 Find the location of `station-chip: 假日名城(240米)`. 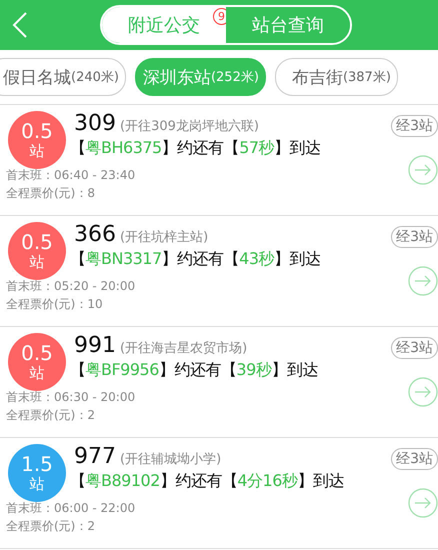

station-chip: 假日名城(240米) is located at coordinates (63, 77).